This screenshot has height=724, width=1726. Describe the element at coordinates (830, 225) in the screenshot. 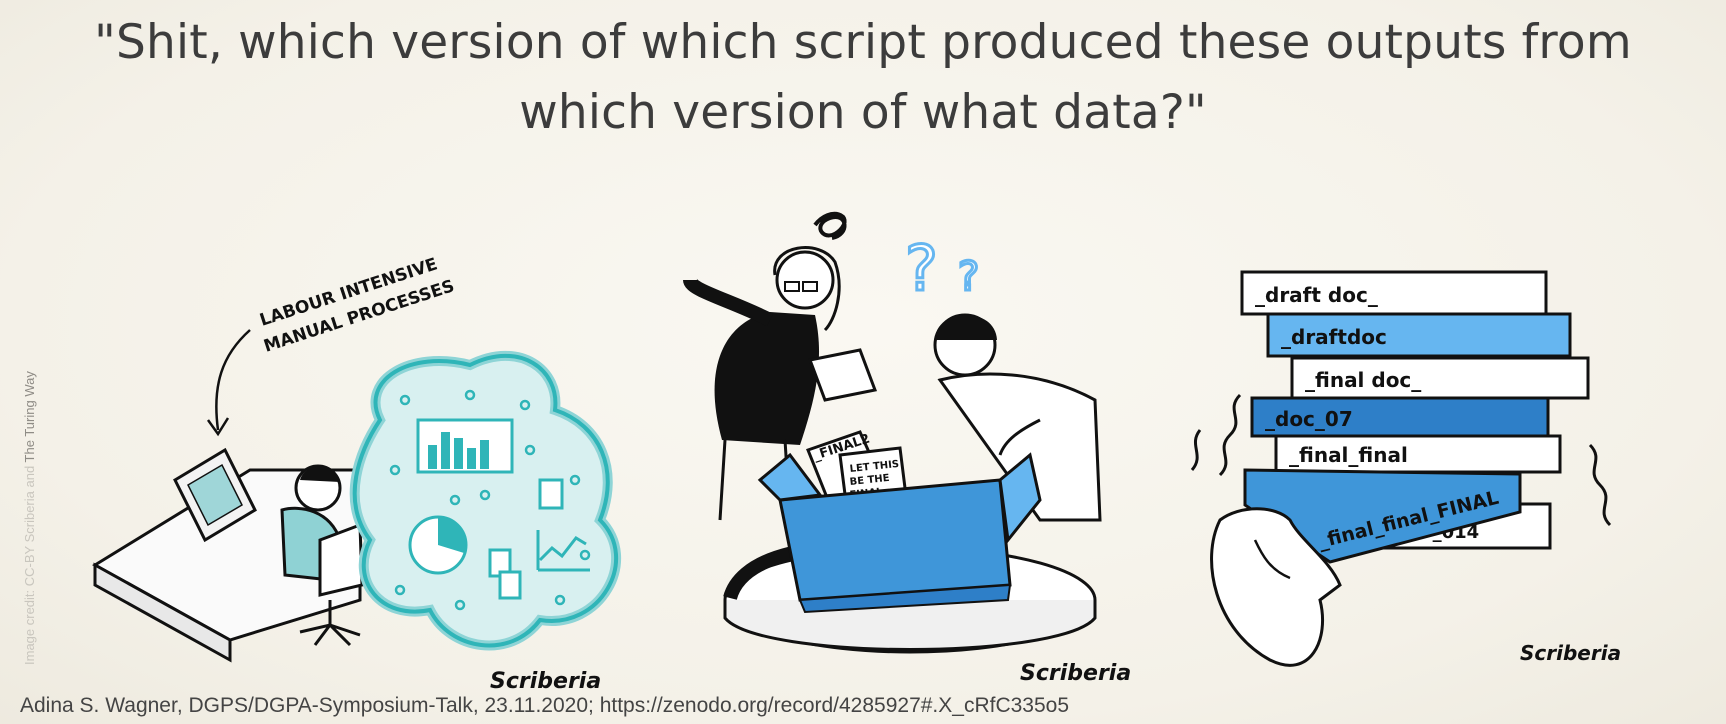

I see `stress-scribble-icon` at that location.